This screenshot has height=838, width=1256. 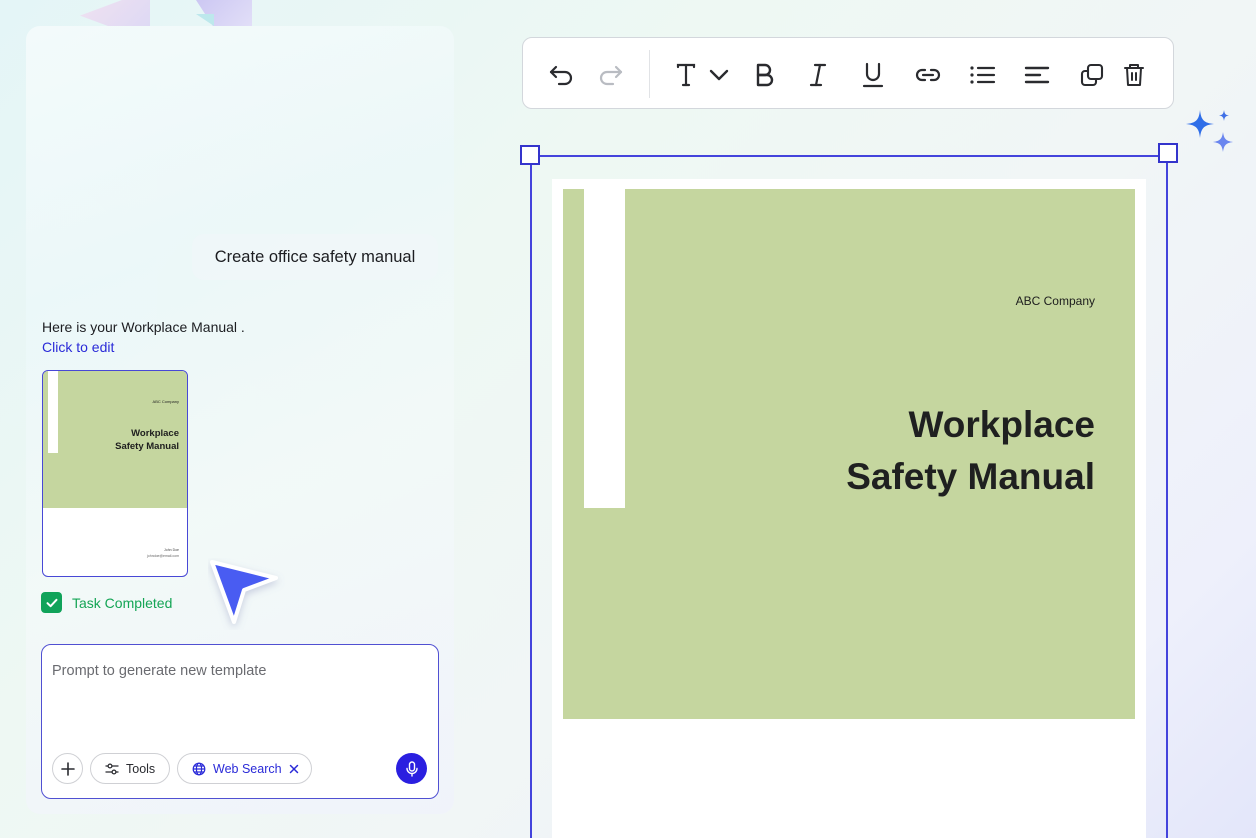 I want to click on close-icon, so click(x=294, y=769).